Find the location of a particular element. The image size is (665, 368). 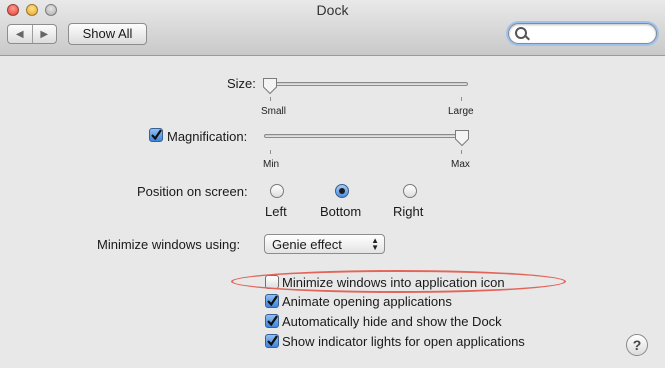

highlight-oval is located at coordinates (398, 281).